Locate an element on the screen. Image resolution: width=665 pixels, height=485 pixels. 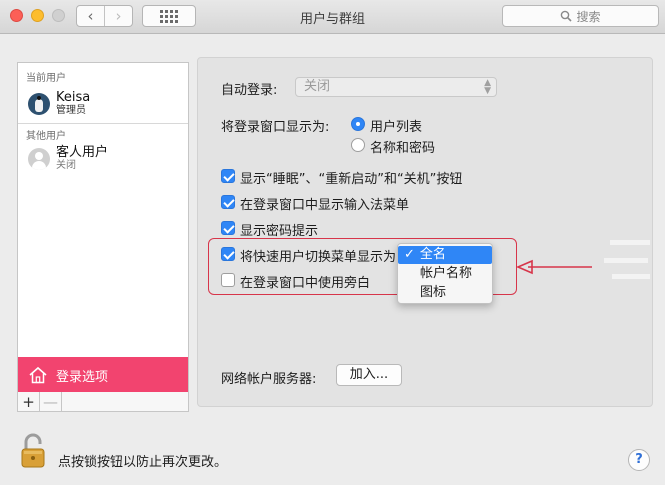
checkbox-fast-user-switching is located at coordinates (228, 254).